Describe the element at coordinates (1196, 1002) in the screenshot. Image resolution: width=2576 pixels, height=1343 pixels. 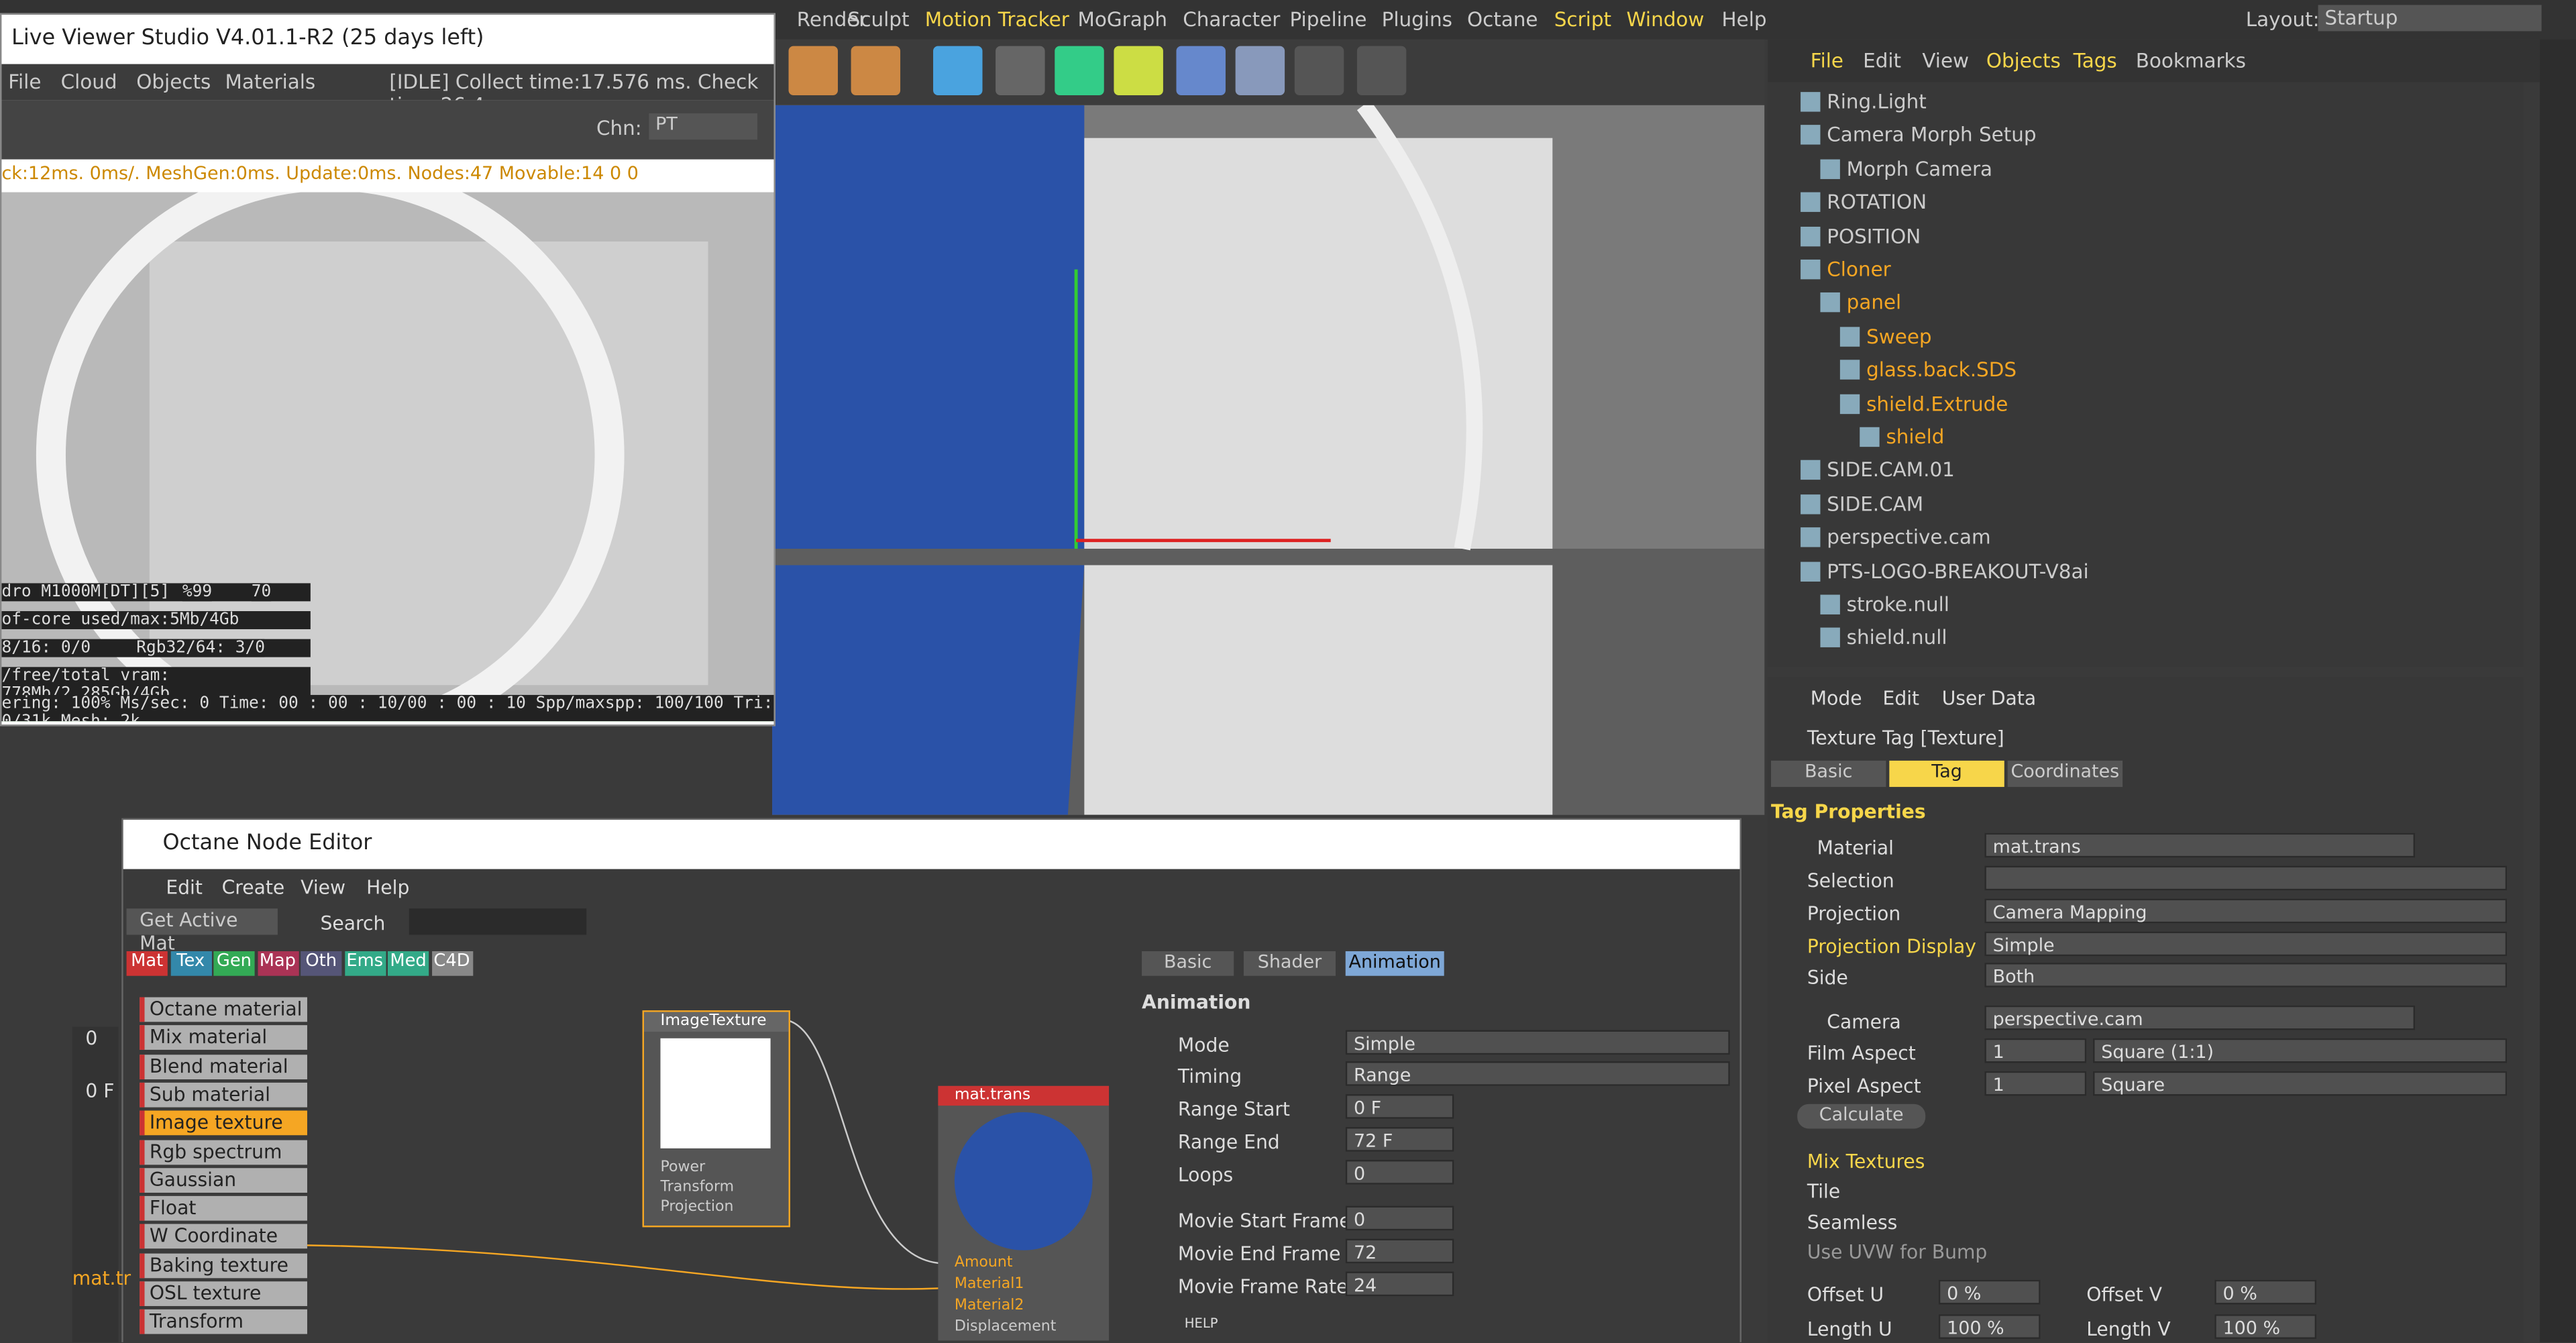
I see `anim-title: Animation` at that location.